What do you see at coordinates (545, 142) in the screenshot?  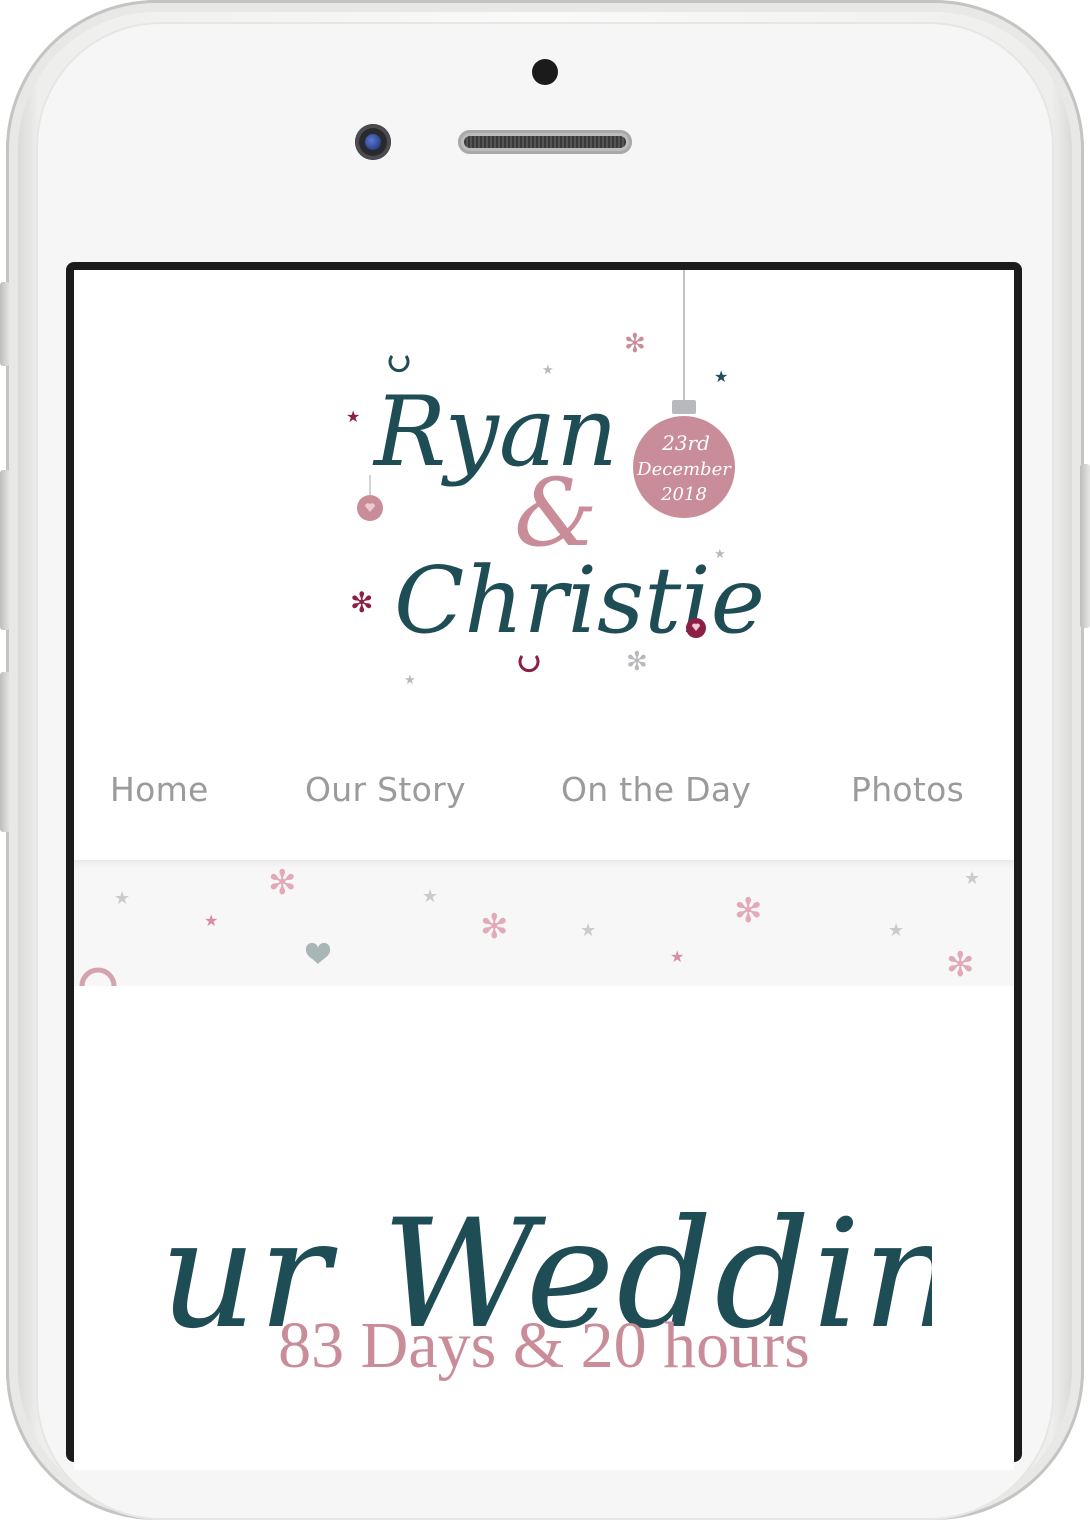 I see `earpiece-speaker` at bounding box center [545, 142].